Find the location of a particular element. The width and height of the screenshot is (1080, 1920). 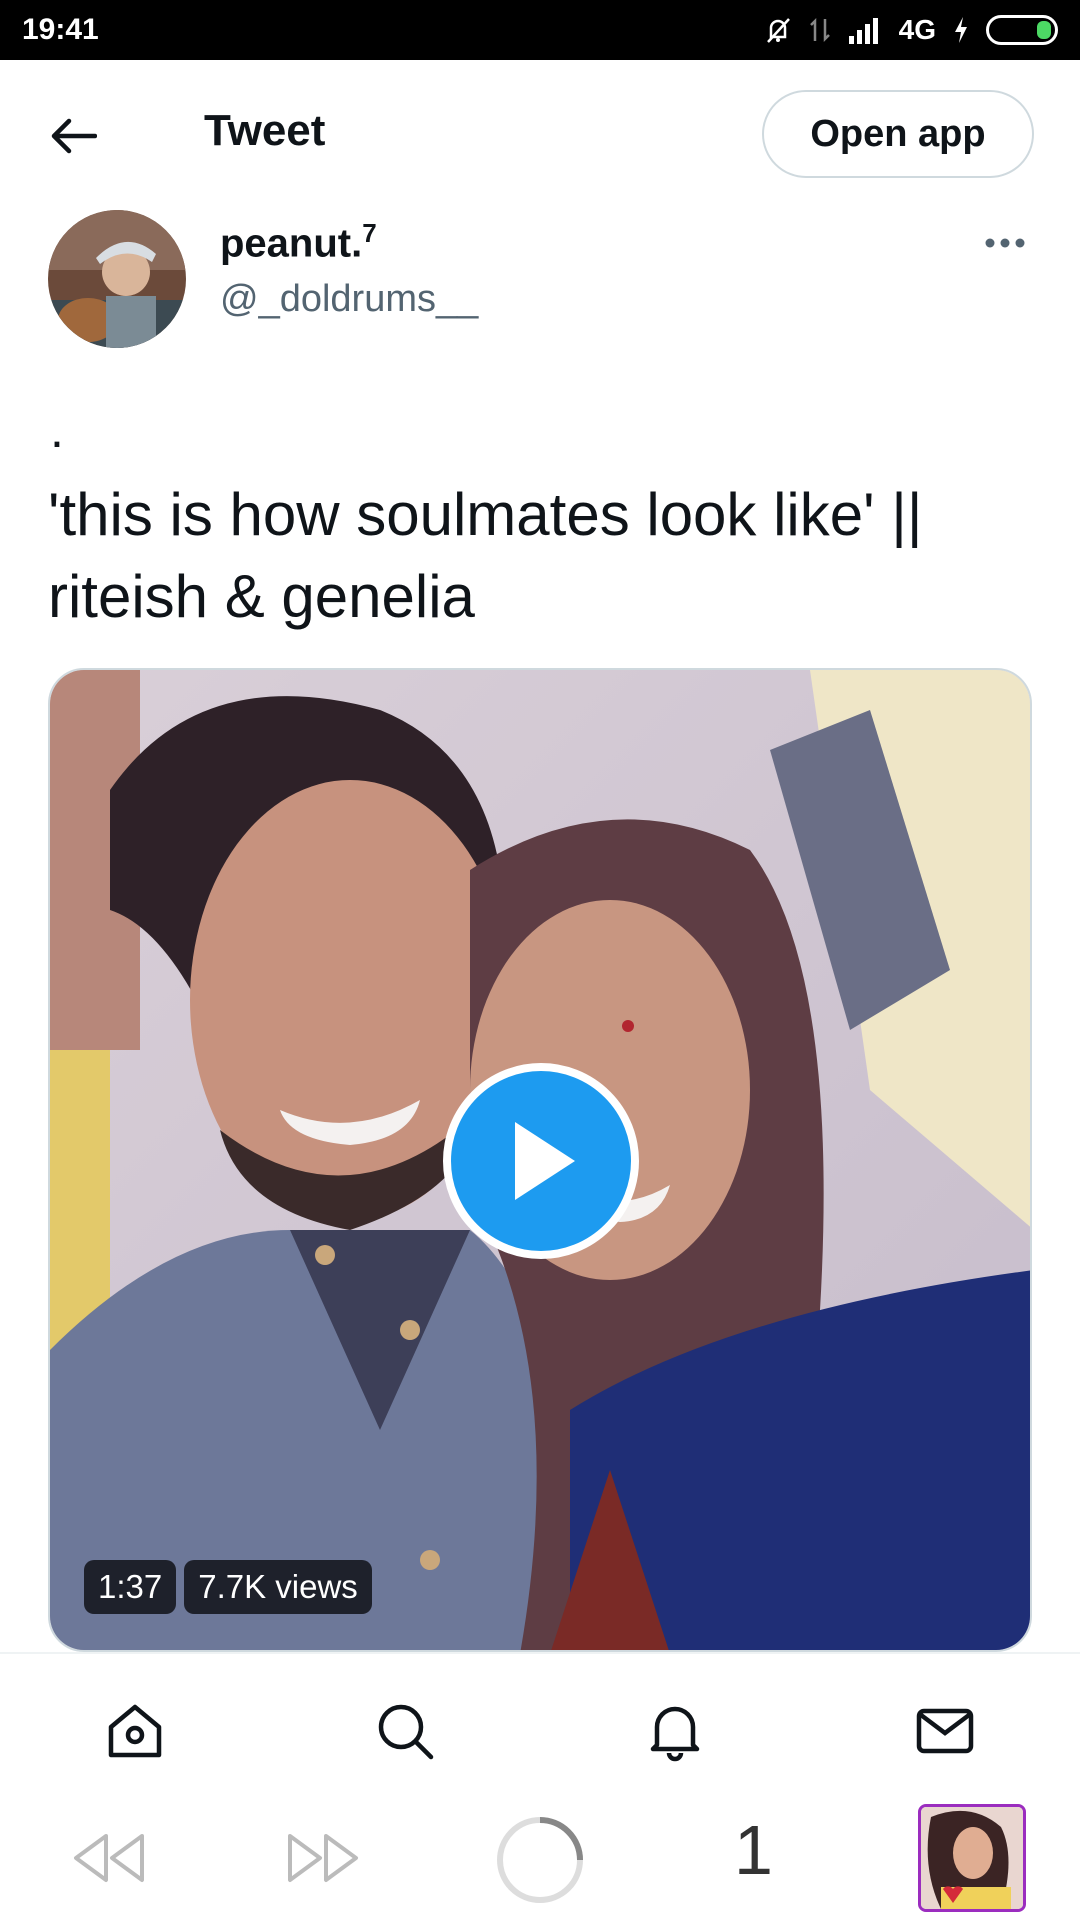

avatar is located at coordinates (117, 279).